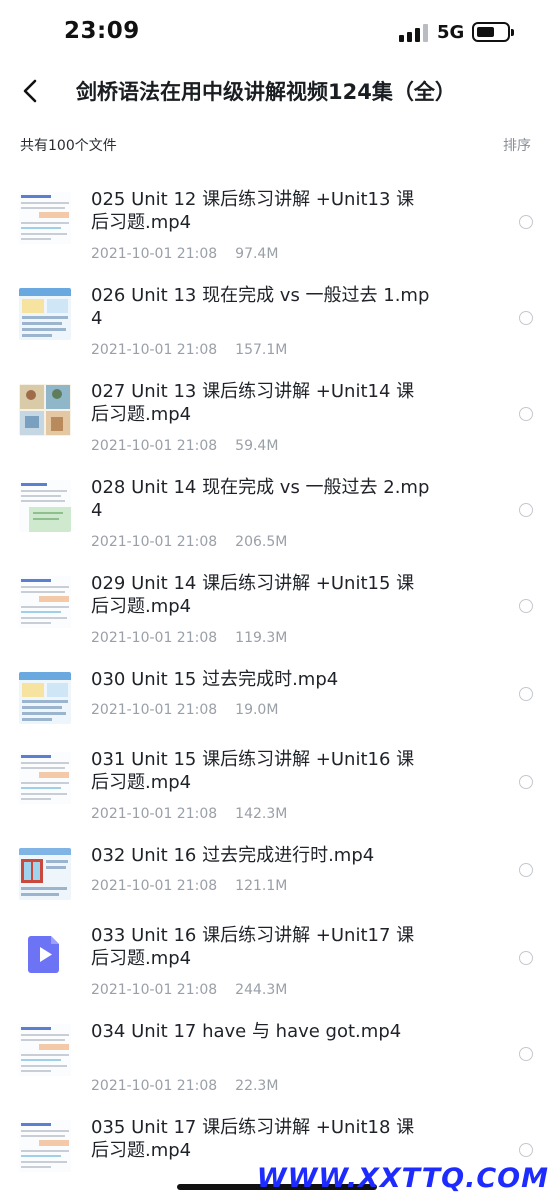 This screenshot has height=1200, width=555. Describe the element at coordinates (261, 350) in the screenshot. I see `file-size: 157.1M` at that location.